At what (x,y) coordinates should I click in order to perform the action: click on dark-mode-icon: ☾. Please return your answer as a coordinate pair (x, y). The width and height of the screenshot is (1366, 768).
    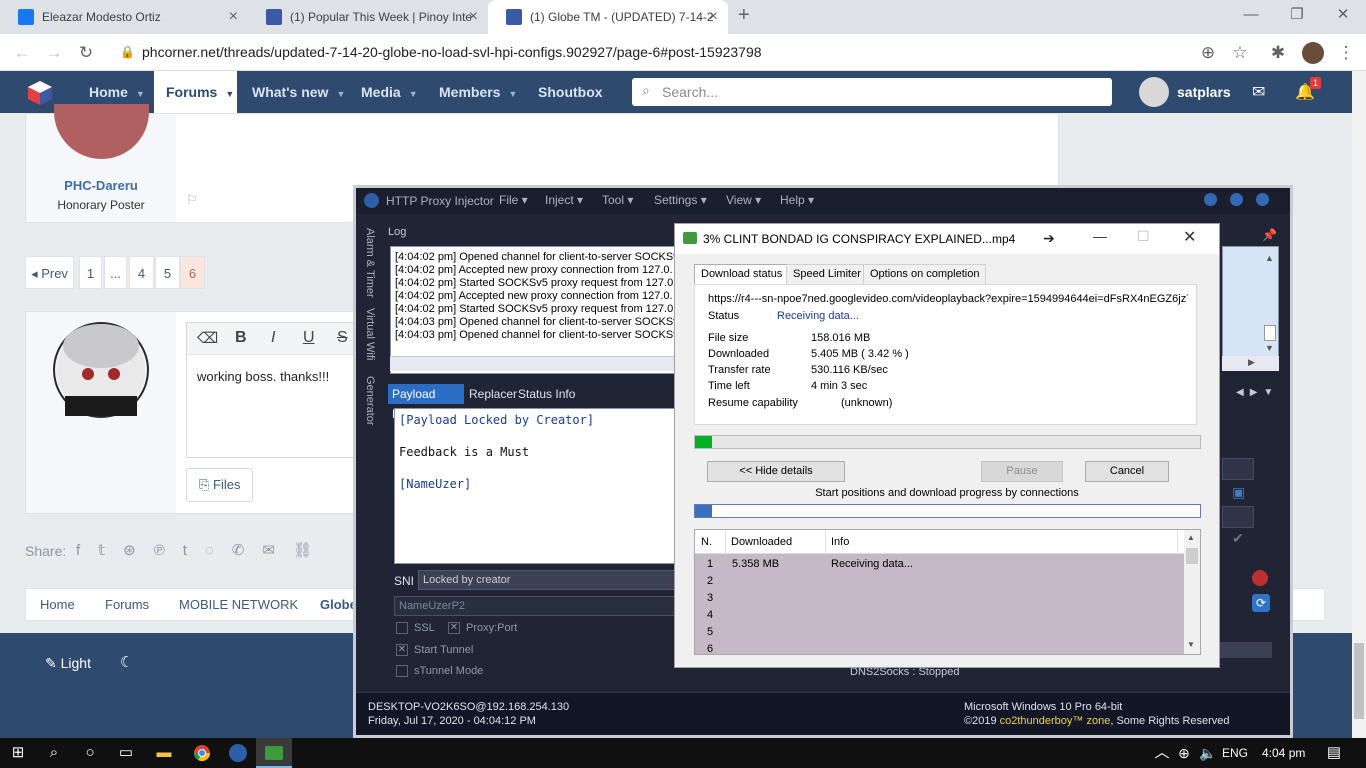
    Looking at the image, I should click on (126, 662).